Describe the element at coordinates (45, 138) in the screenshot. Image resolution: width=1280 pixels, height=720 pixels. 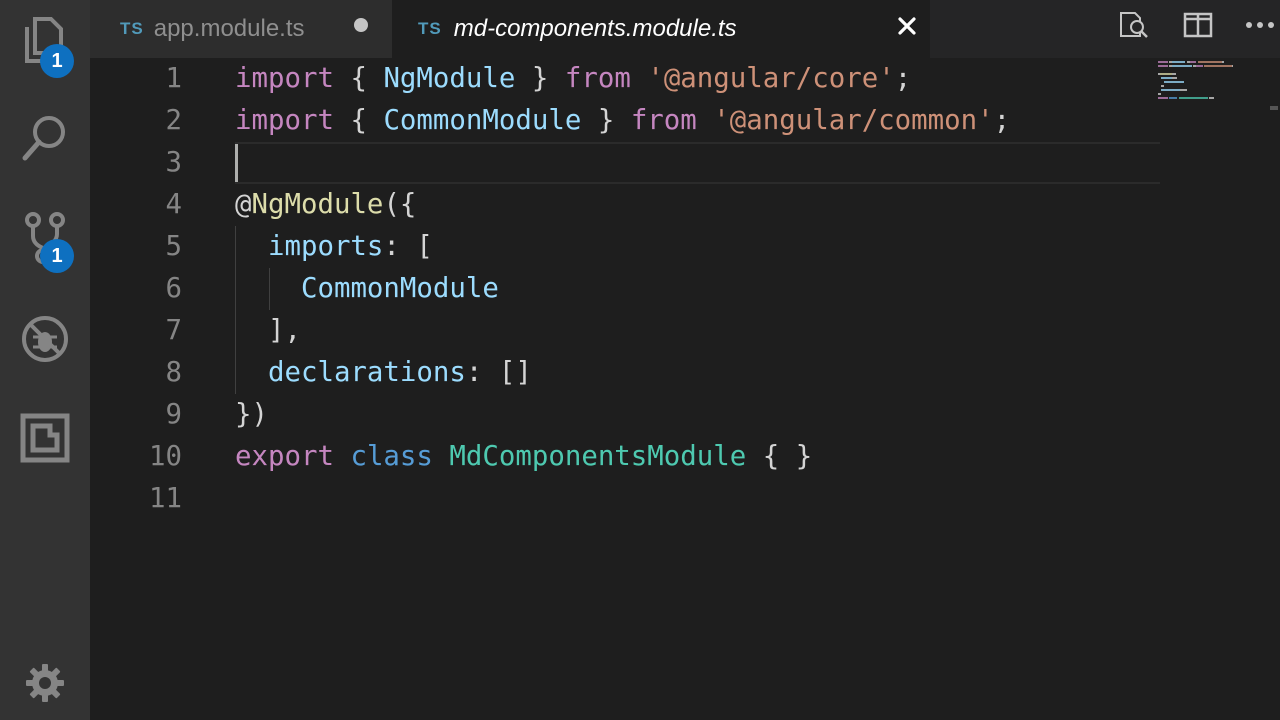
I see `search-button` at that location.